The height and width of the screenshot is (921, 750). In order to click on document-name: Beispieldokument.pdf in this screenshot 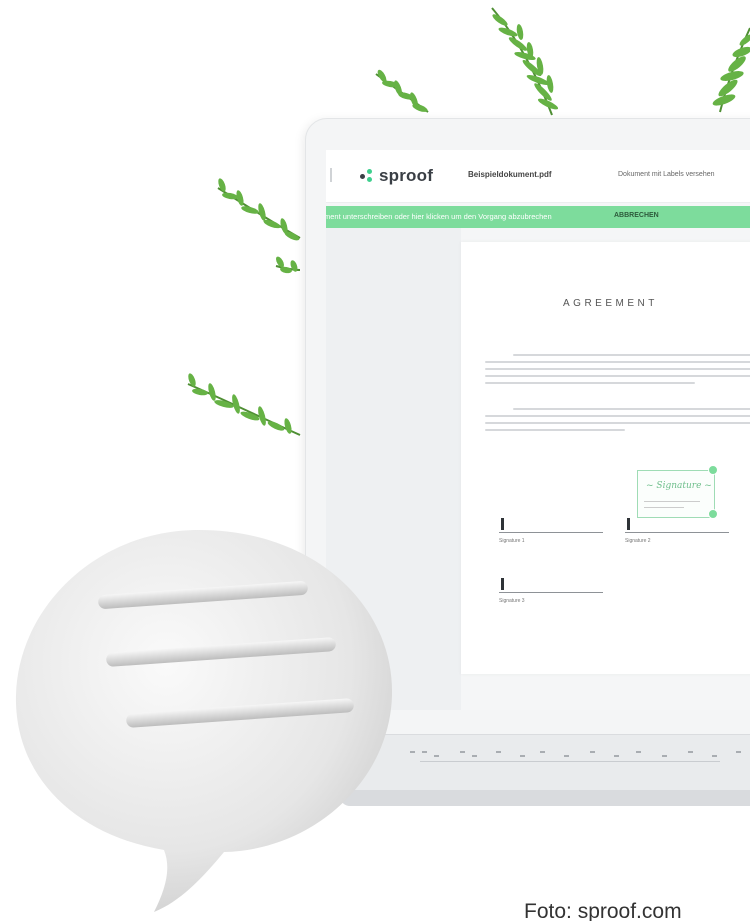, I will do `click(510, 174)`.